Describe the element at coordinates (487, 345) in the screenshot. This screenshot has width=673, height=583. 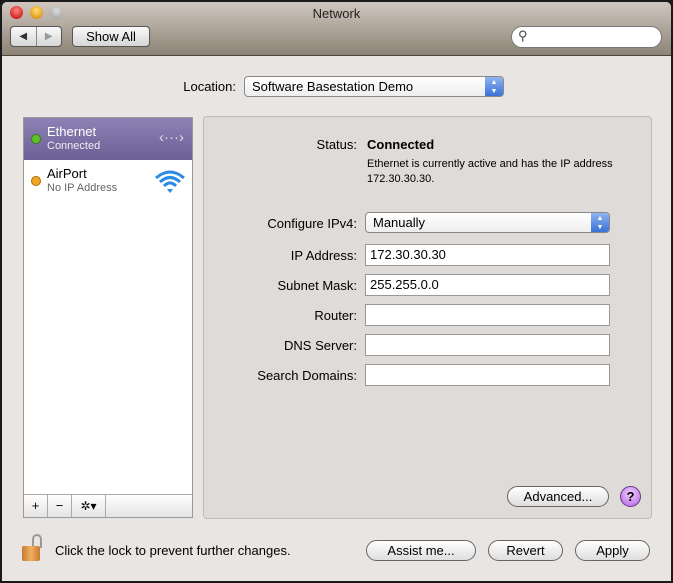
I see `dns-server-field` at that location.